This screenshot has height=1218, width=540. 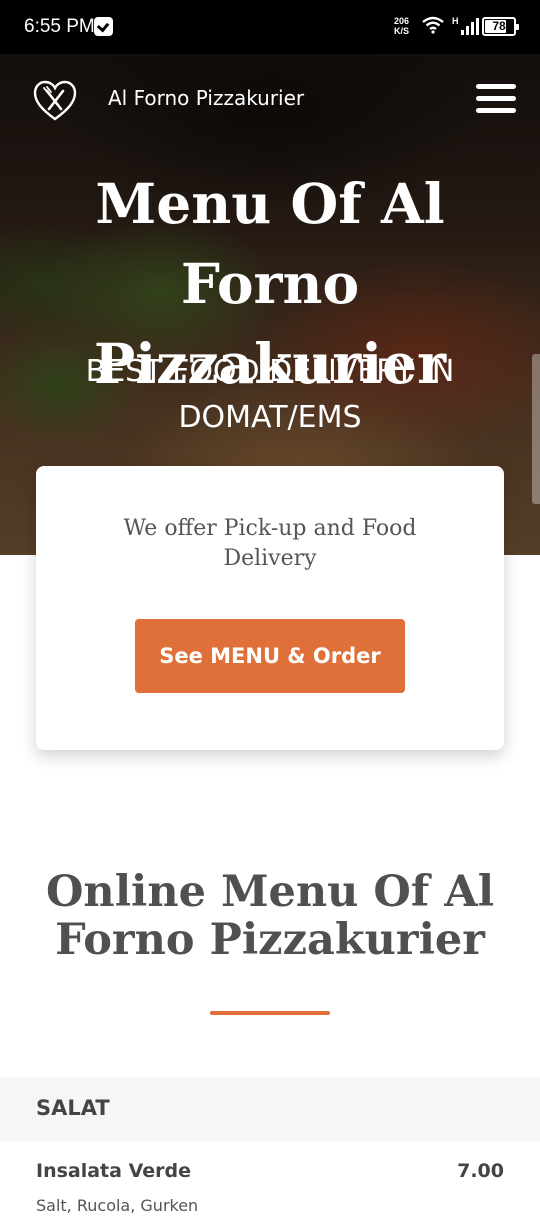 What do you see at coordinates (270, 394) in the screenshot?
I see `hero-subtitle: BEST FOOD DELIVERY IN DOMAT/EMS` at bounding box center [270, 394].